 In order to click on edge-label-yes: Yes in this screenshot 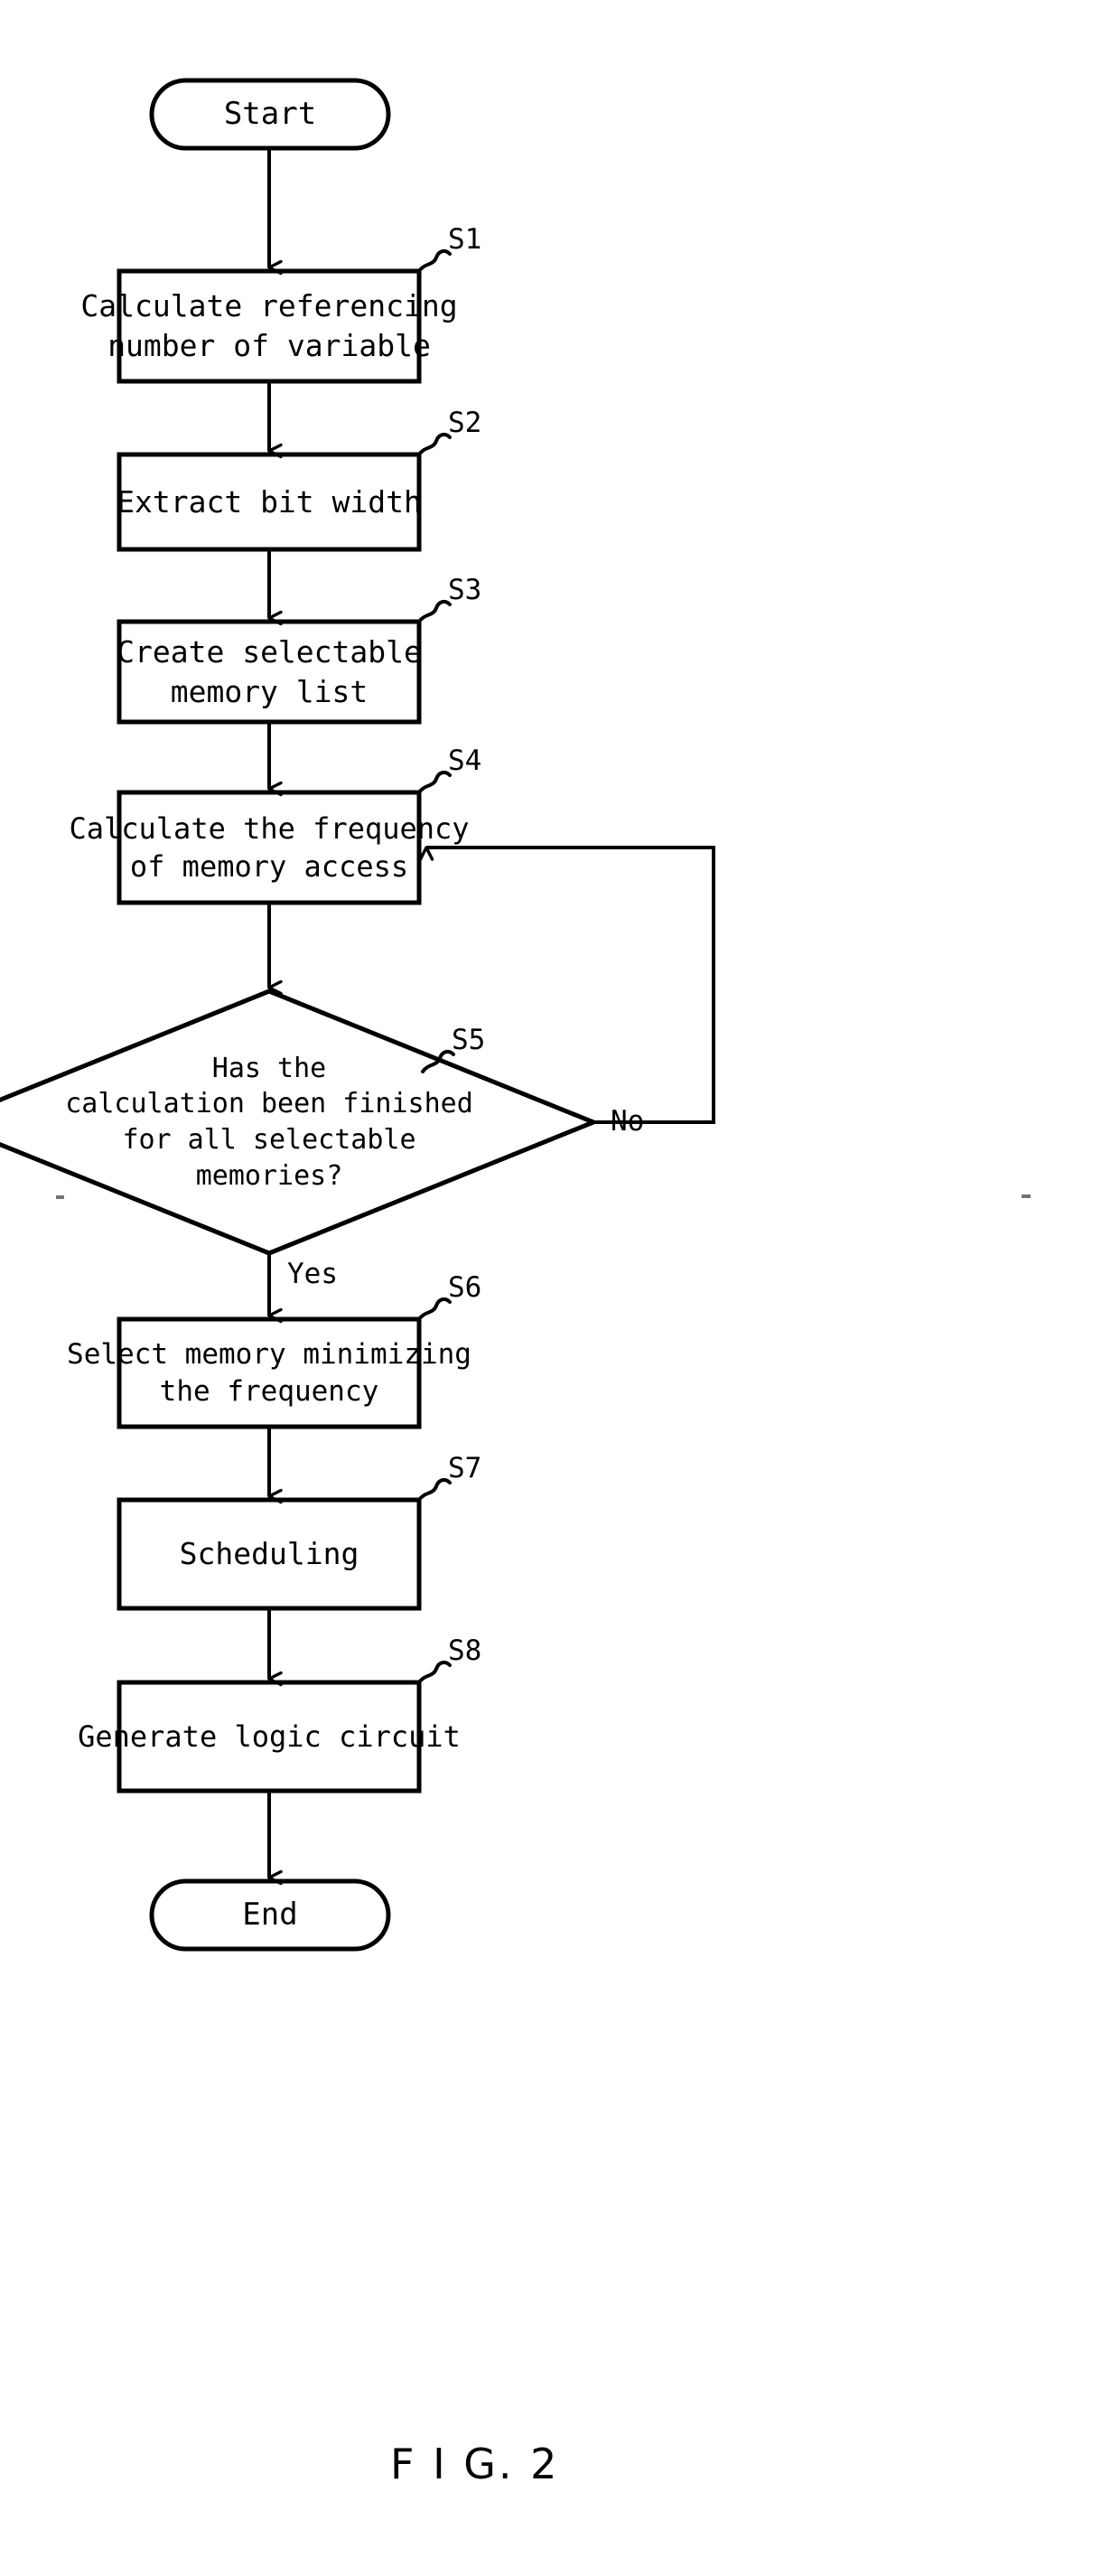, I will do `click(312, 1274)`.